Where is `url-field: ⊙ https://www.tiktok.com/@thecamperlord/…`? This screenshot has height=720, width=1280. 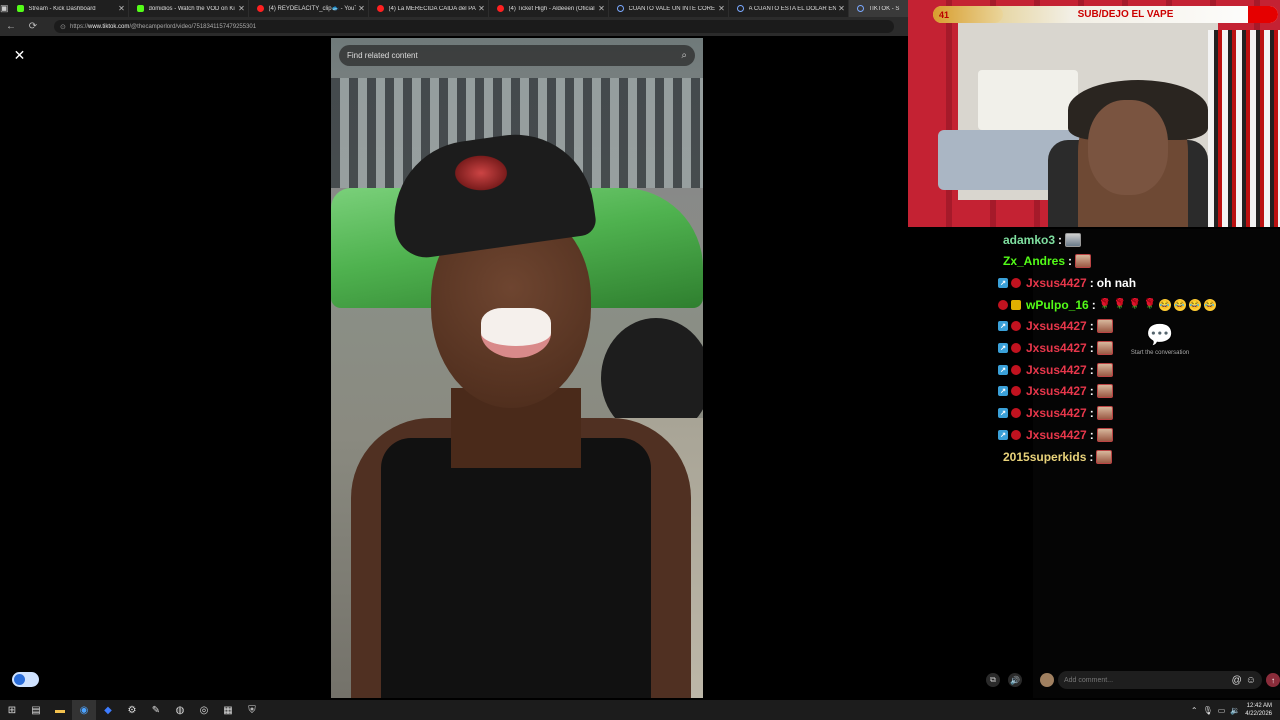 url-field: ⊙ https://www.tiktok.com/@thecamperlord/… is located at coordinates (474, 26).